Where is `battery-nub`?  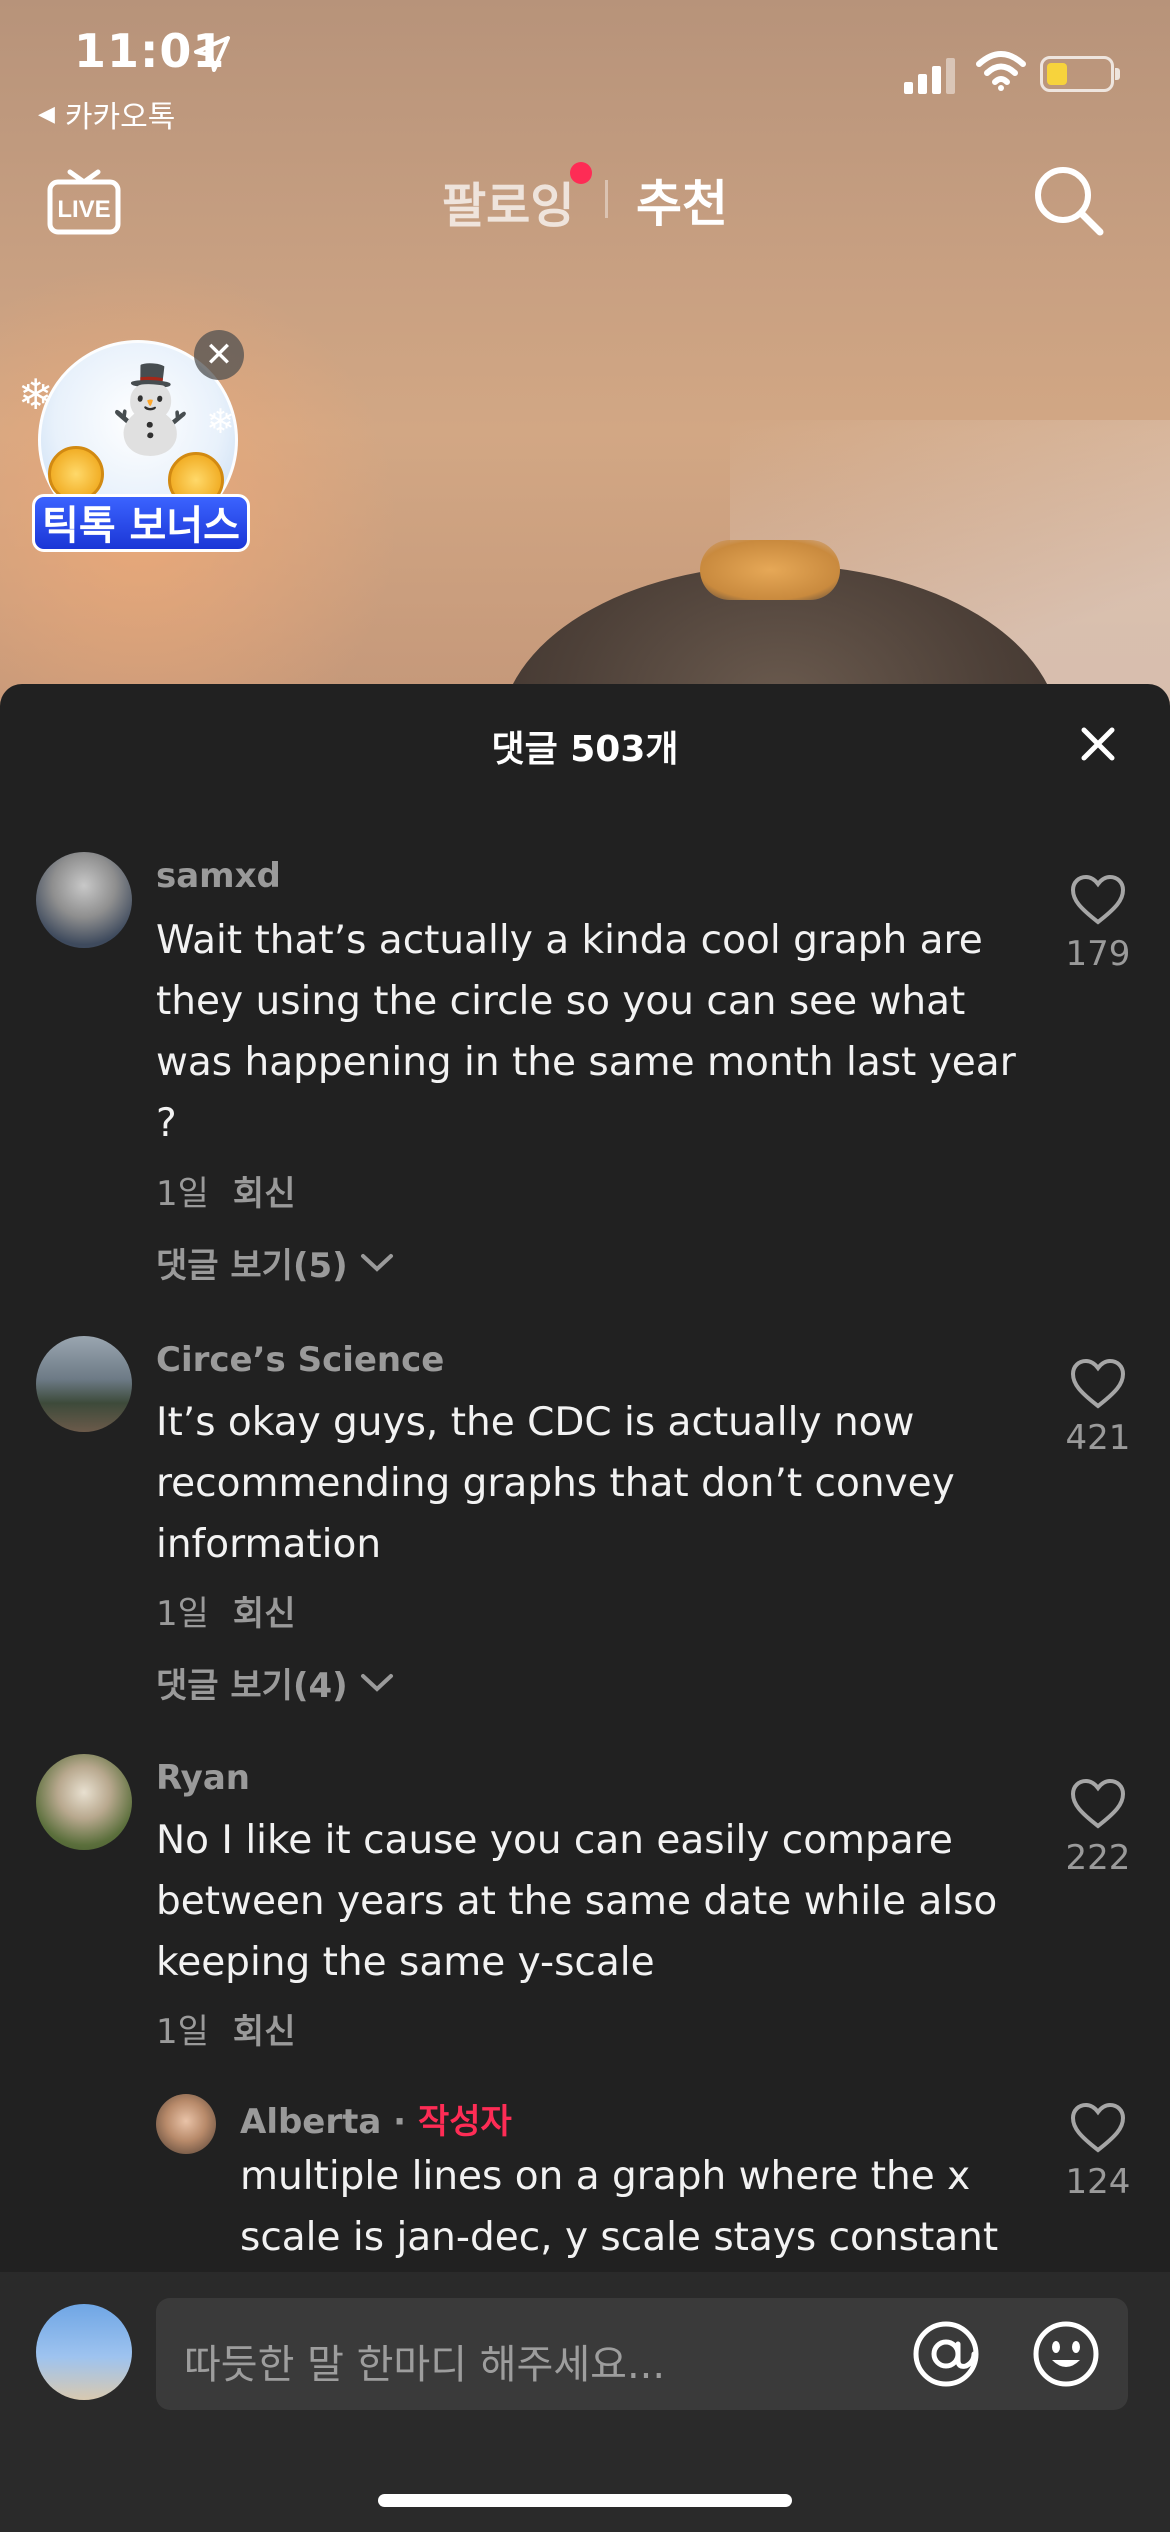
battery-nub is located at coordinates (1117, 74).